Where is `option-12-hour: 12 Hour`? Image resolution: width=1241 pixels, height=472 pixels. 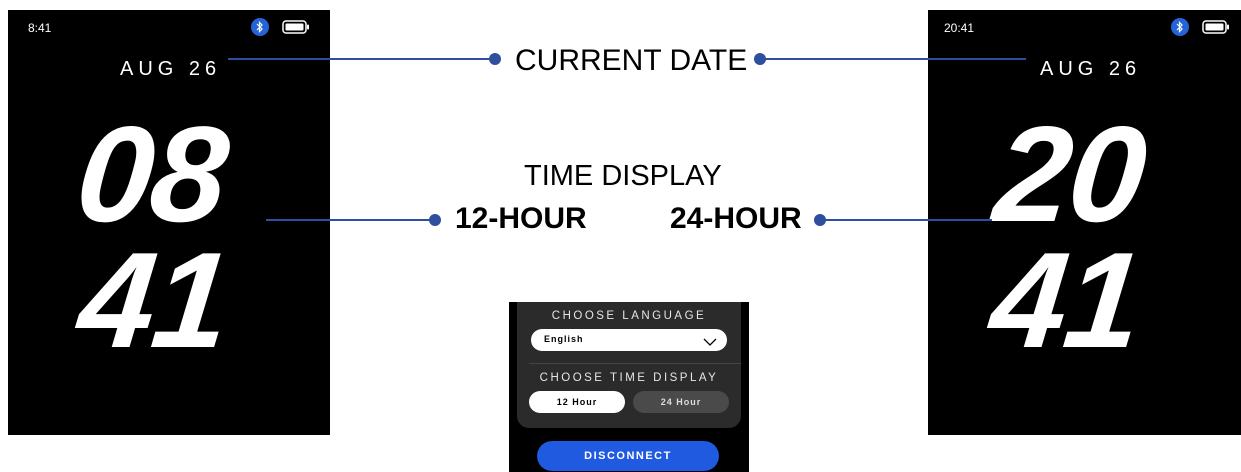 option-12-hour: 12 Hour is located at coordinates (577, 402).